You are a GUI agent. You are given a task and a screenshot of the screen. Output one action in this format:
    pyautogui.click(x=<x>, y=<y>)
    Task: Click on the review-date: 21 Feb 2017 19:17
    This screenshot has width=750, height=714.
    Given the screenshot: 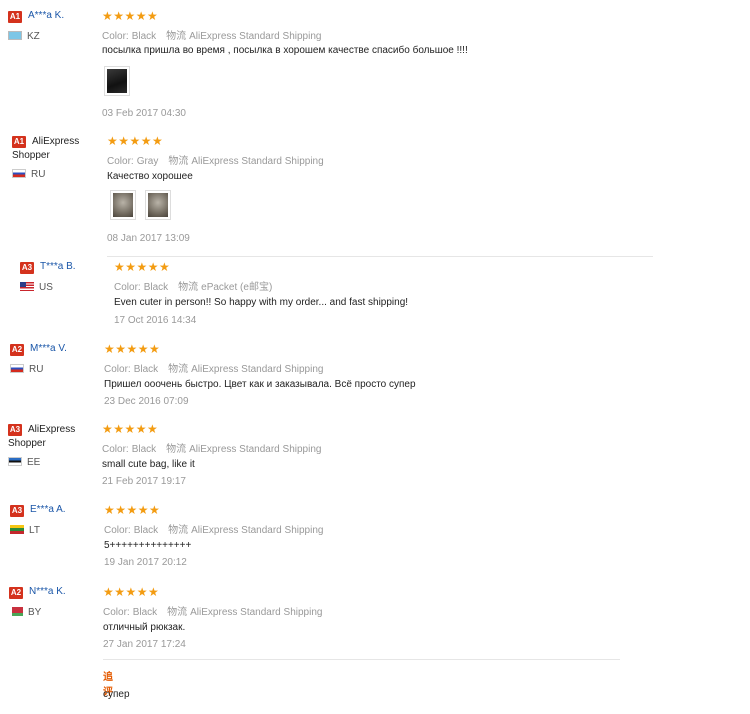 What is the action you would take?
    pyautogui.click(x=144, y=481)
    